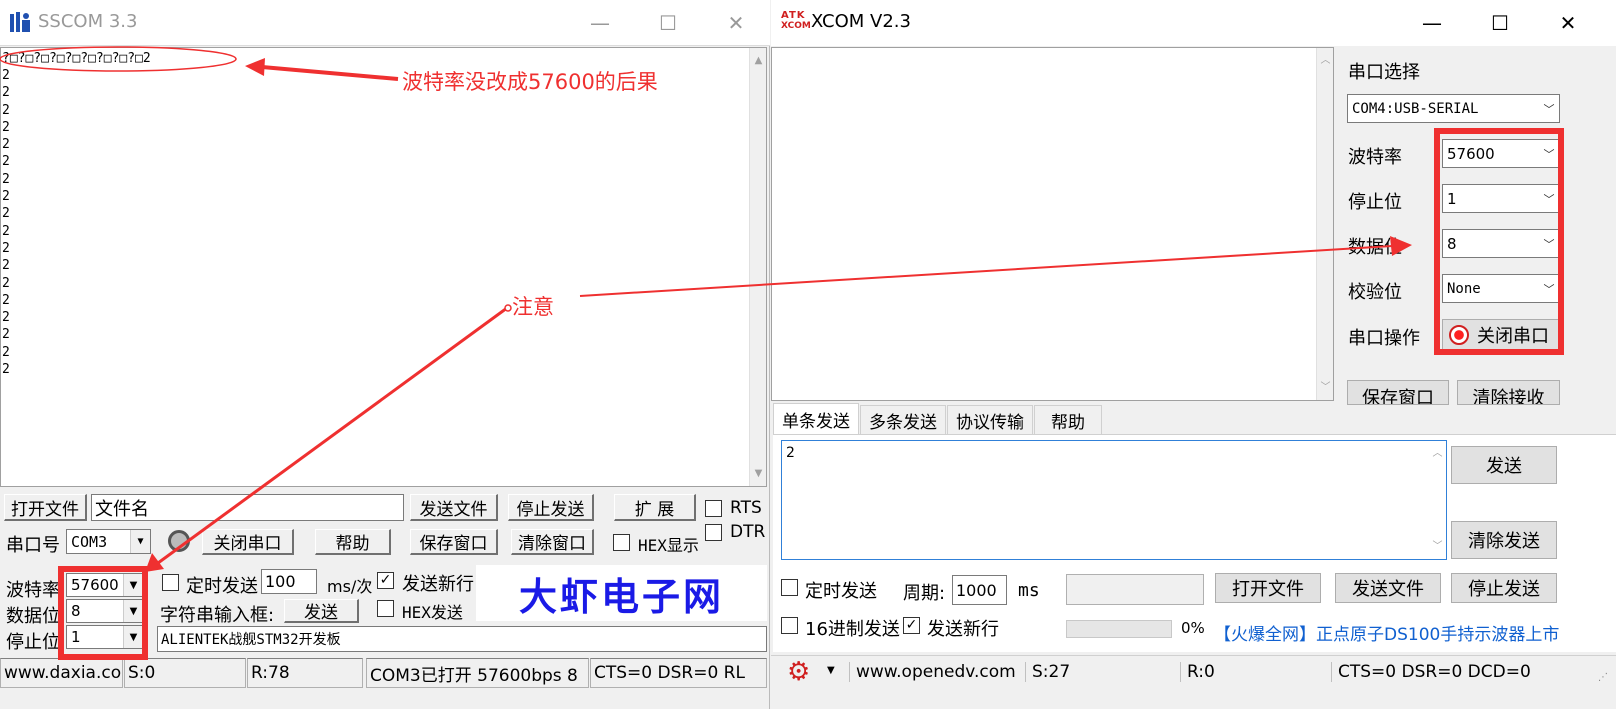  What do you see at coordinates (118, 59) in the screenshot?
I see `annotation-ellipse` at bounding box center [118, 59].